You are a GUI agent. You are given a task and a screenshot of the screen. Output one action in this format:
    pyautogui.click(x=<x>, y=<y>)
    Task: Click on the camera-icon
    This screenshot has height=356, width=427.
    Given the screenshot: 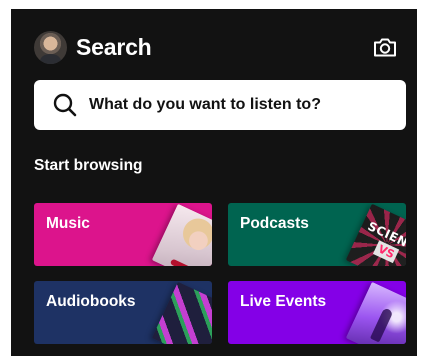 What is the action you would take?
    pyautogui.click(x=385, y=47)
    